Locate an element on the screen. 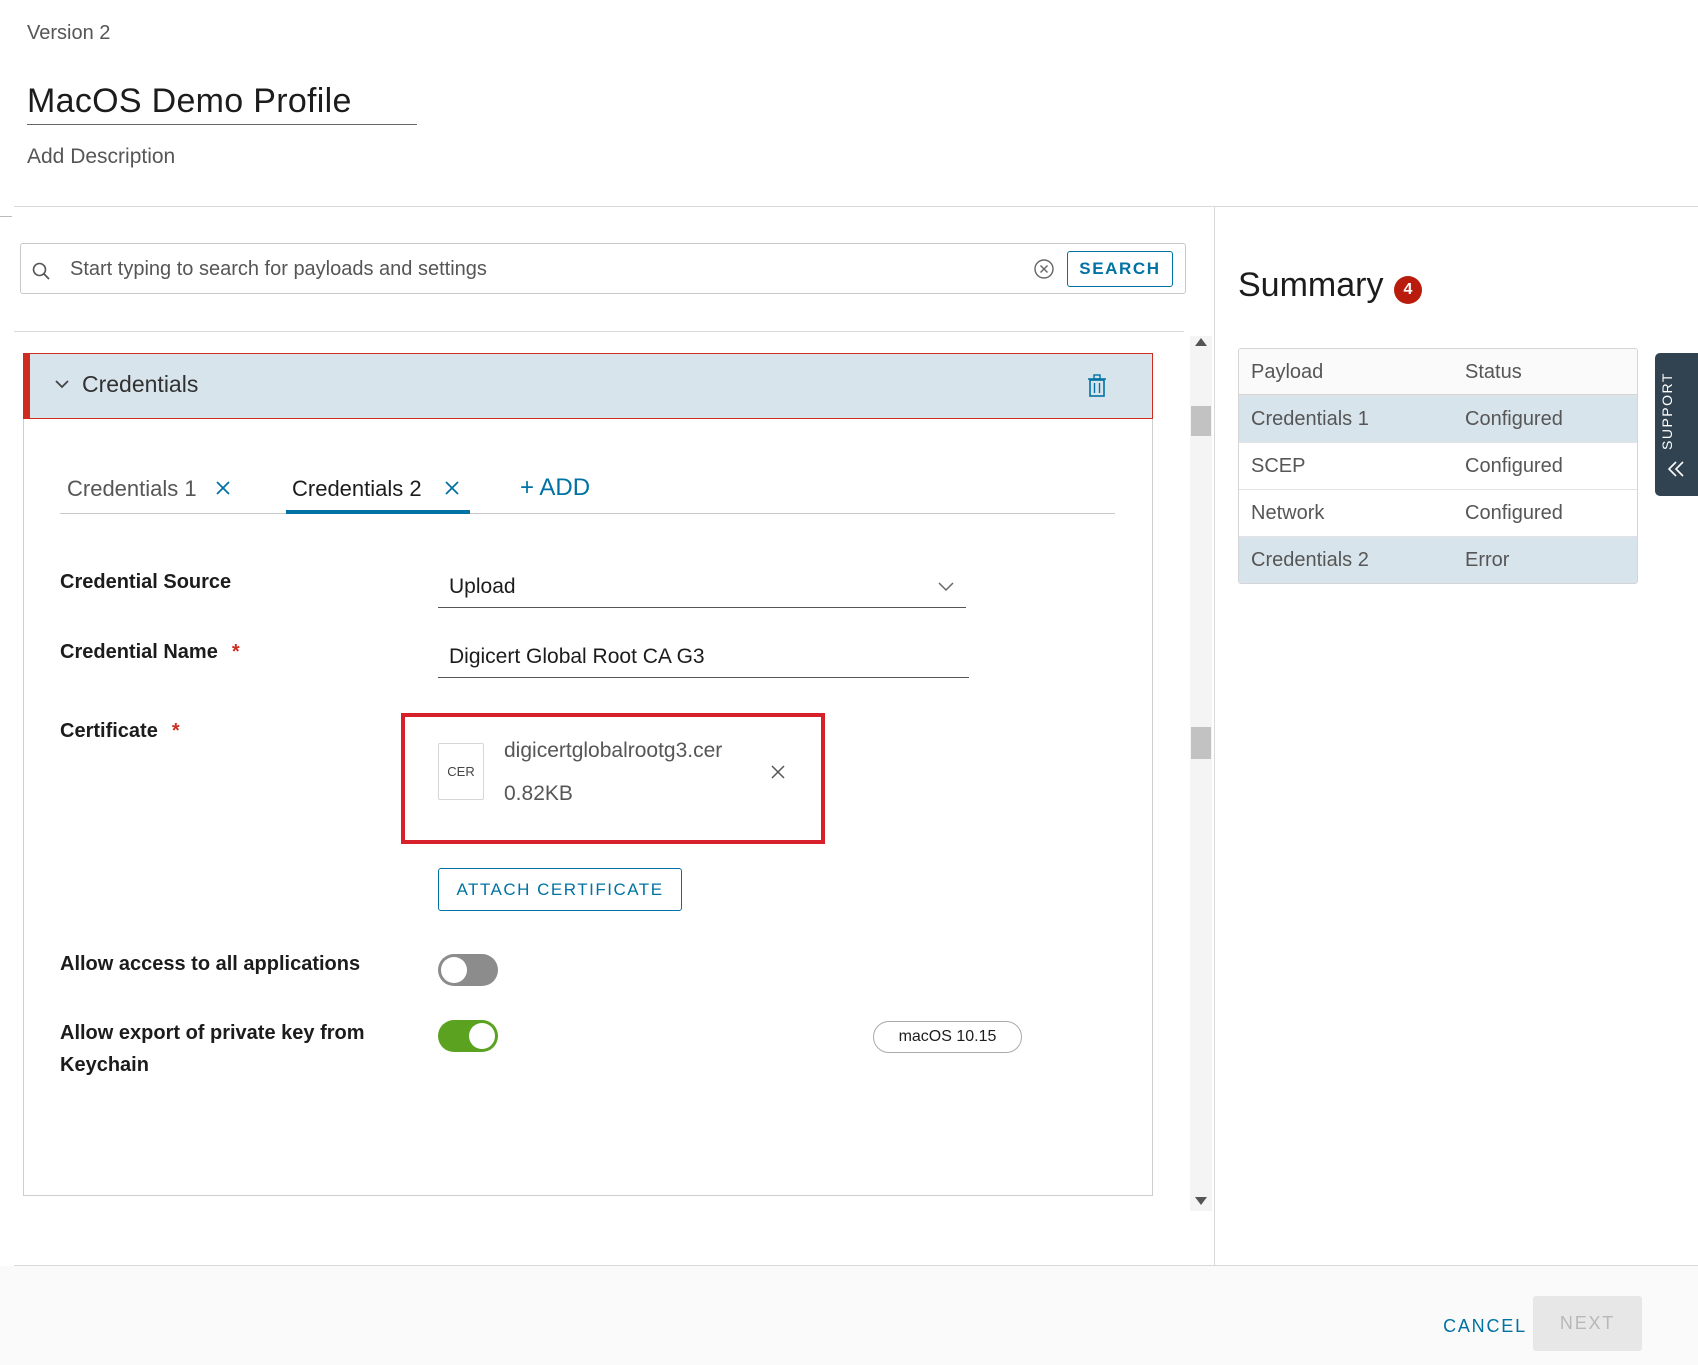  attach-certificate-button: ATTACH CERTIFICATE is located at coordinates (560, 889).